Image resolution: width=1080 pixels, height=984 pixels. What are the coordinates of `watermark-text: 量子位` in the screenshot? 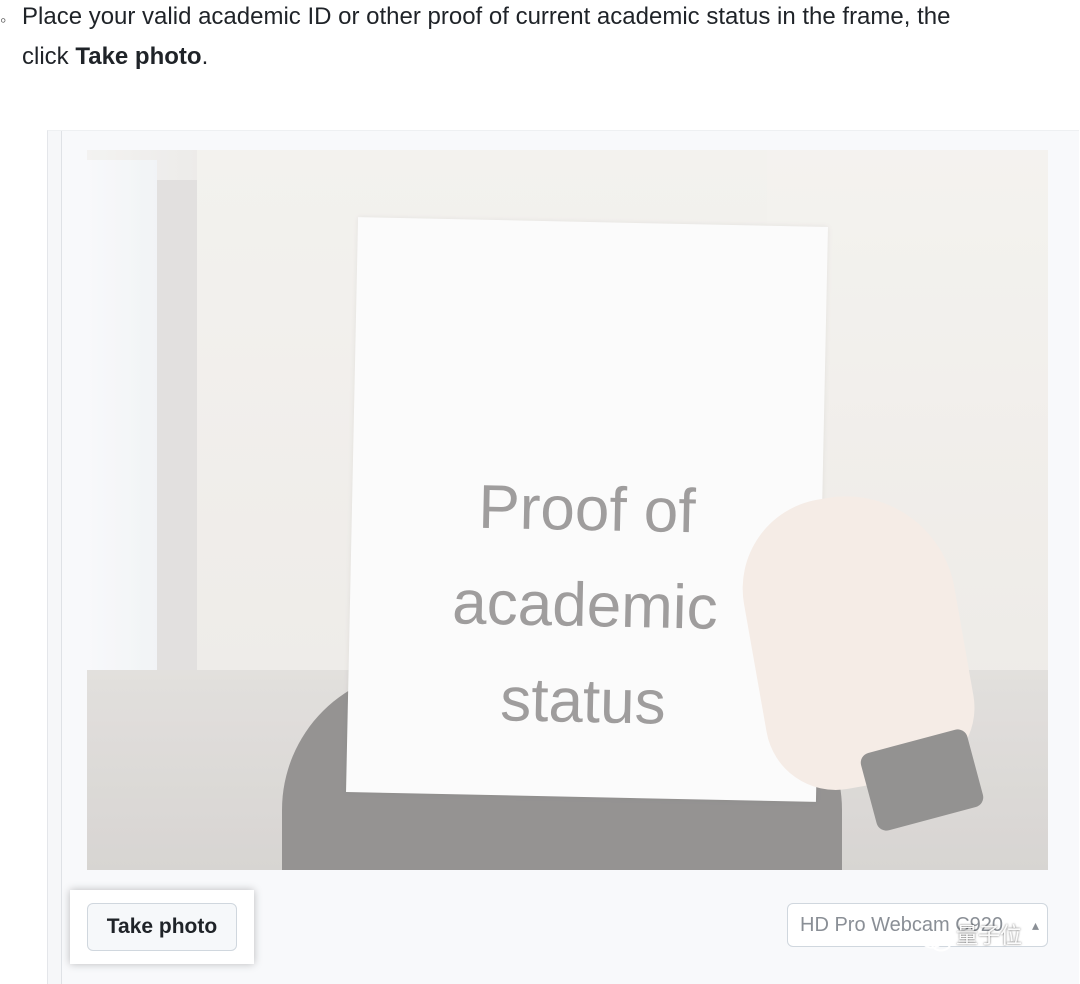 It's located at (989, 935).